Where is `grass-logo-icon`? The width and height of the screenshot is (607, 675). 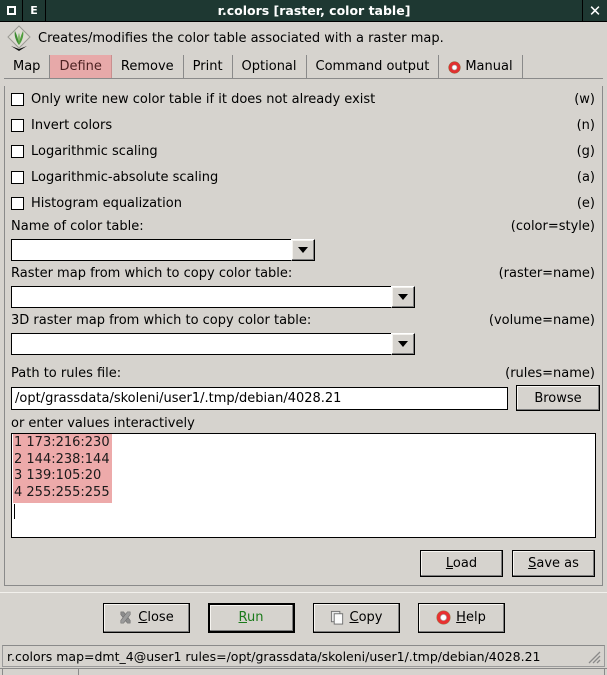
grass-logo-icon is located at coordinates (19, 38).